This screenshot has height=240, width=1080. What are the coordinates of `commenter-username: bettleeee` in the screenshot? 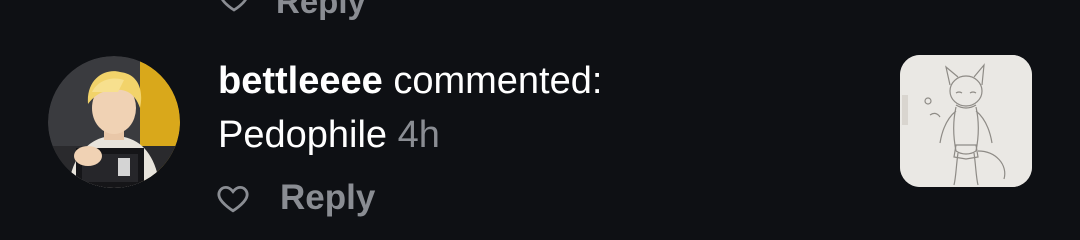 It's located at (300, 81).